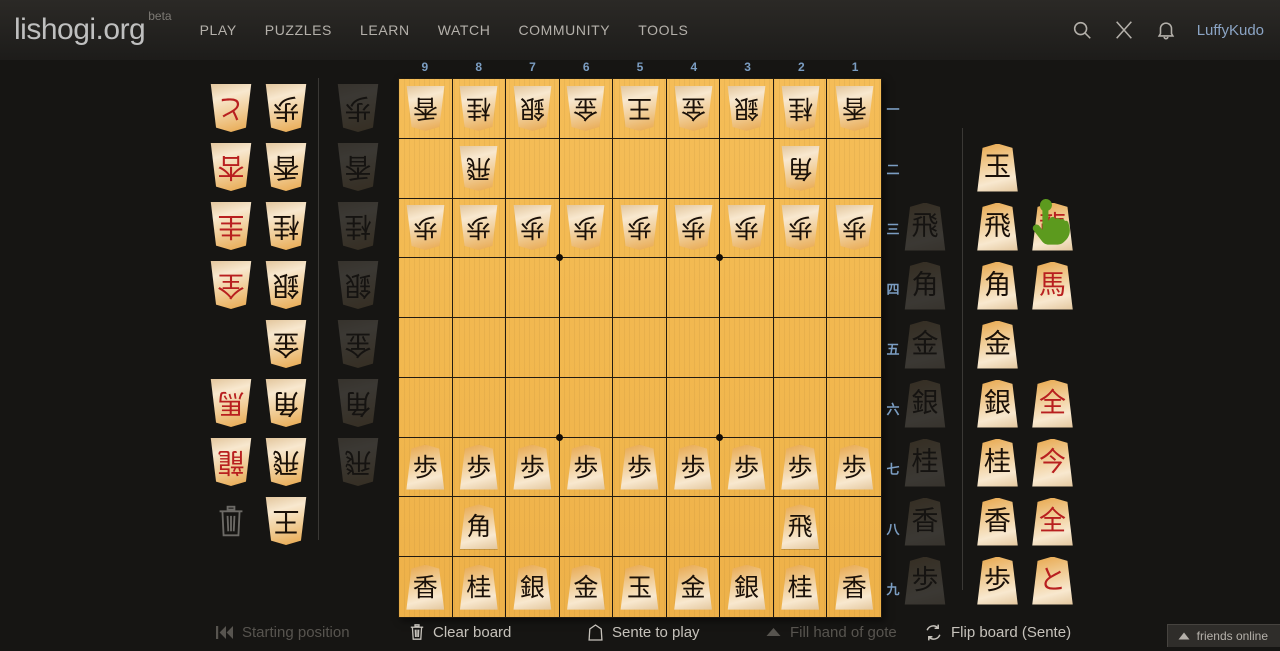 This screenshot has height=651, width=1280. What do you see at coordinates (801, 468) in the screenshot?
I see `board-square-27: 歩` at bounding box center [801, 468].